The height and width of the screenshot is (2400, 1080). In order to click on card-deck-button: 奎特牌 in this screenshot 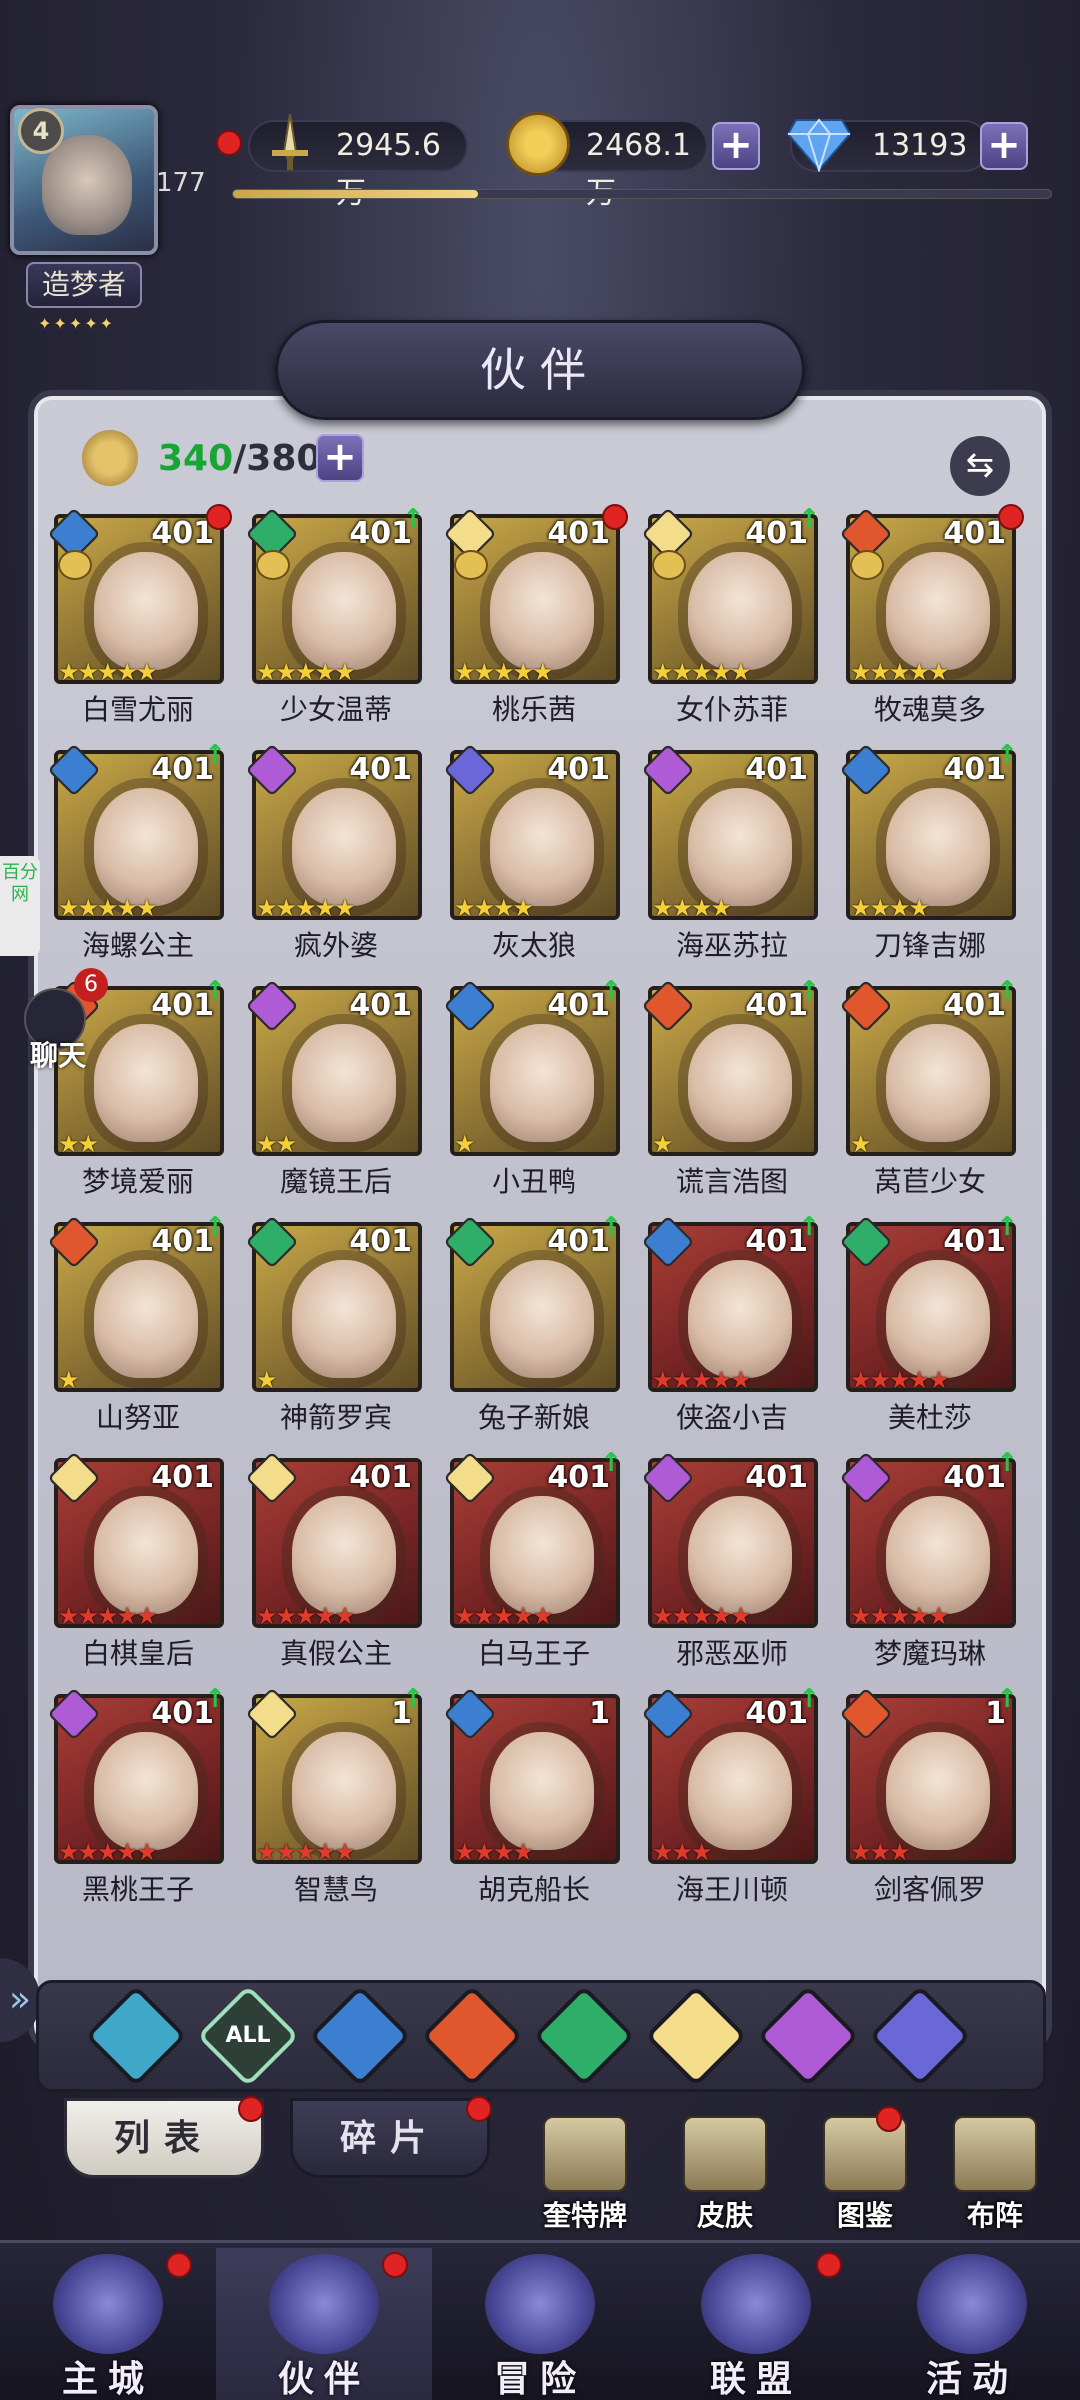, I will do `click(585, 2176)`.